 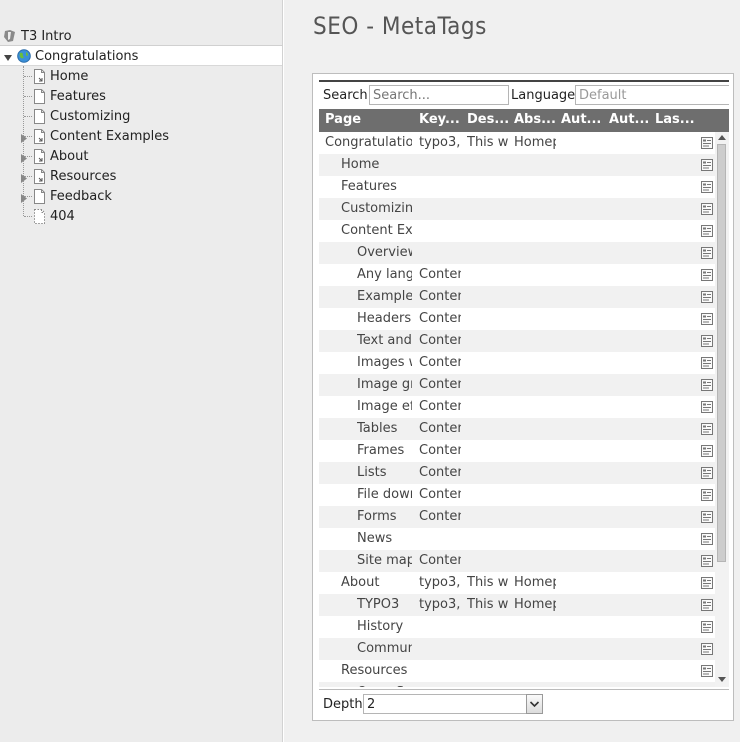 I want to click on tree-root: T3 Intro, so click(x=36, y=36).